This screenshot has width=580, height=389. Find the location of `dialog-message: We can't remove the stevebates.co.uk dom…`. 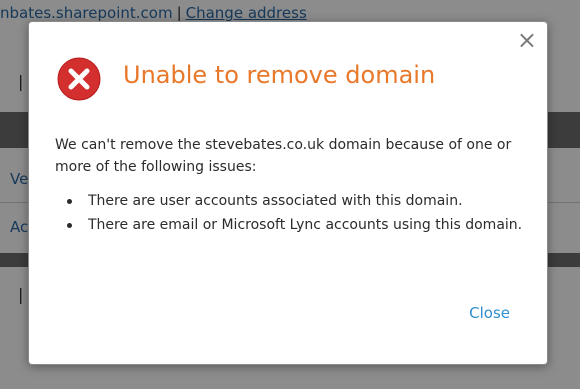

dialog-message: We can't remove the stevebates.co.uk dom… is located at coordinates (283, 156).